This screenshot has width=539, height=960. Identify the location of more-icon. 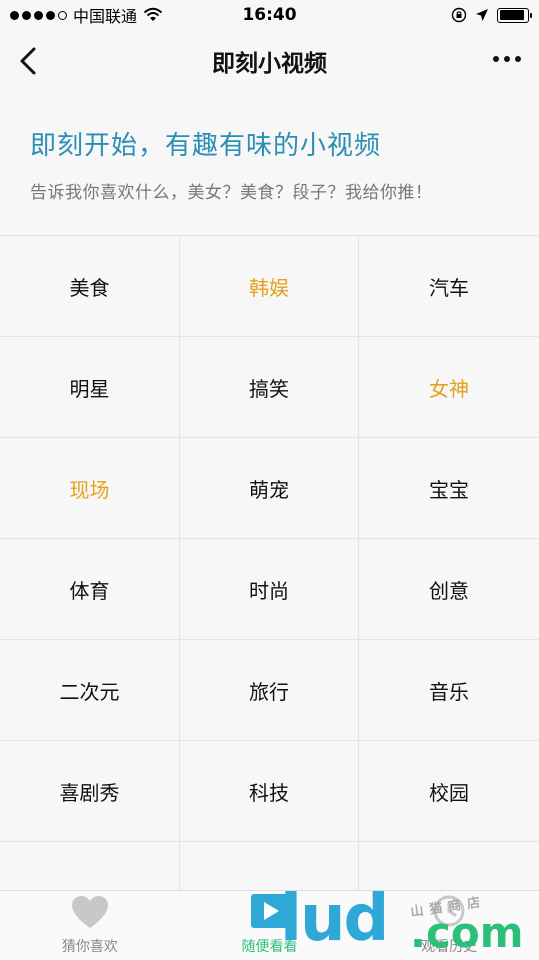
(507, 59).